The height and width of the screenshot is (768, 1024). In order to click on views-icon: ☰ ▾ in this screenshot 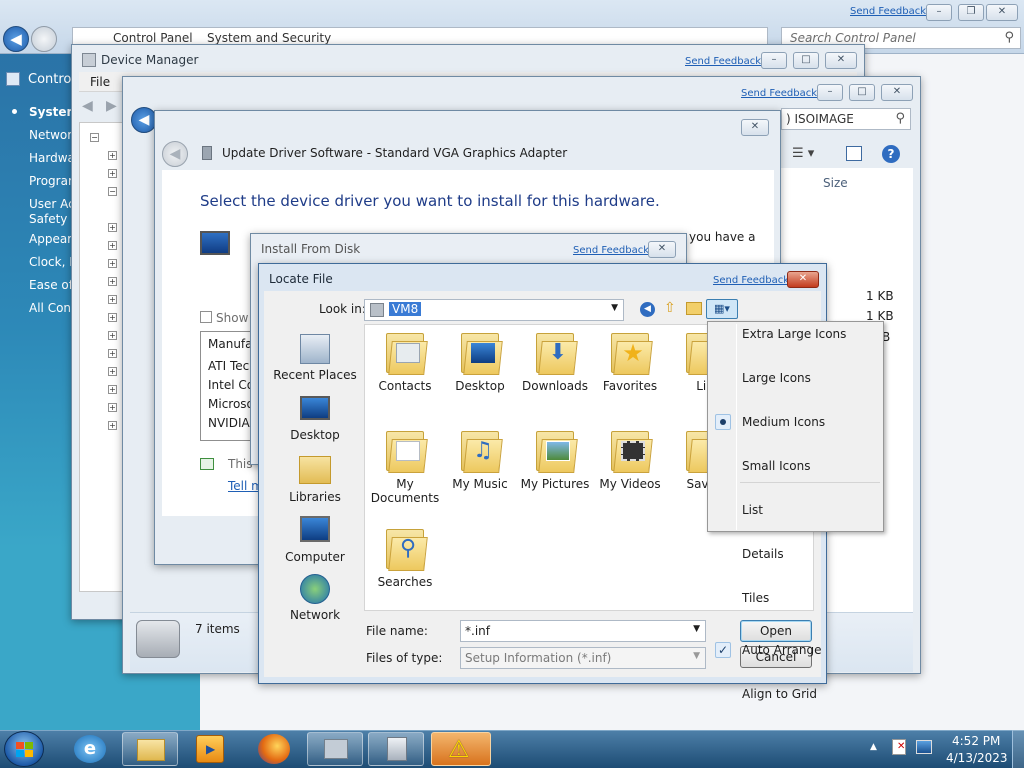, I will do `click(803, 153)`.